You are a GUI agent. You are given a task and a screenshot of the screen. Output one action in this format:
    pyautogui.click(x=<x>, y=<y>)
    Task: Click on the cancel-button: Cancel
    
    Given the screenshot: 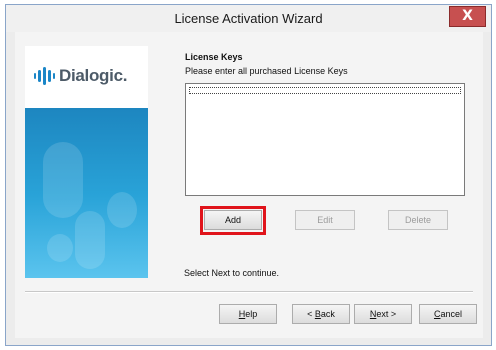 What is the action you would take?
    pyautogui.click(x=448, y=314)
    